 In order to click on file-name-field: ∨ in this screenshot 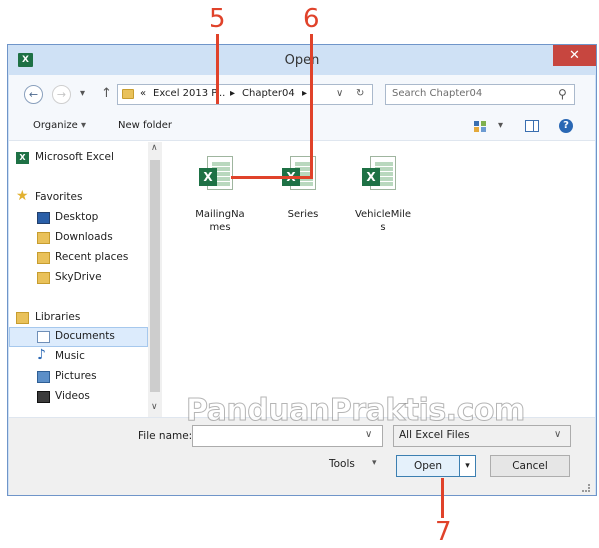, I will do `click(287, 436)`.